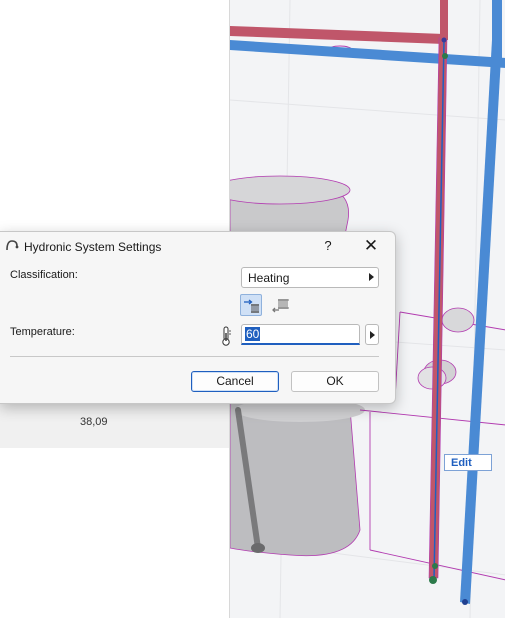  I want to click on cancel-button: Cancel, so click(235, 381).